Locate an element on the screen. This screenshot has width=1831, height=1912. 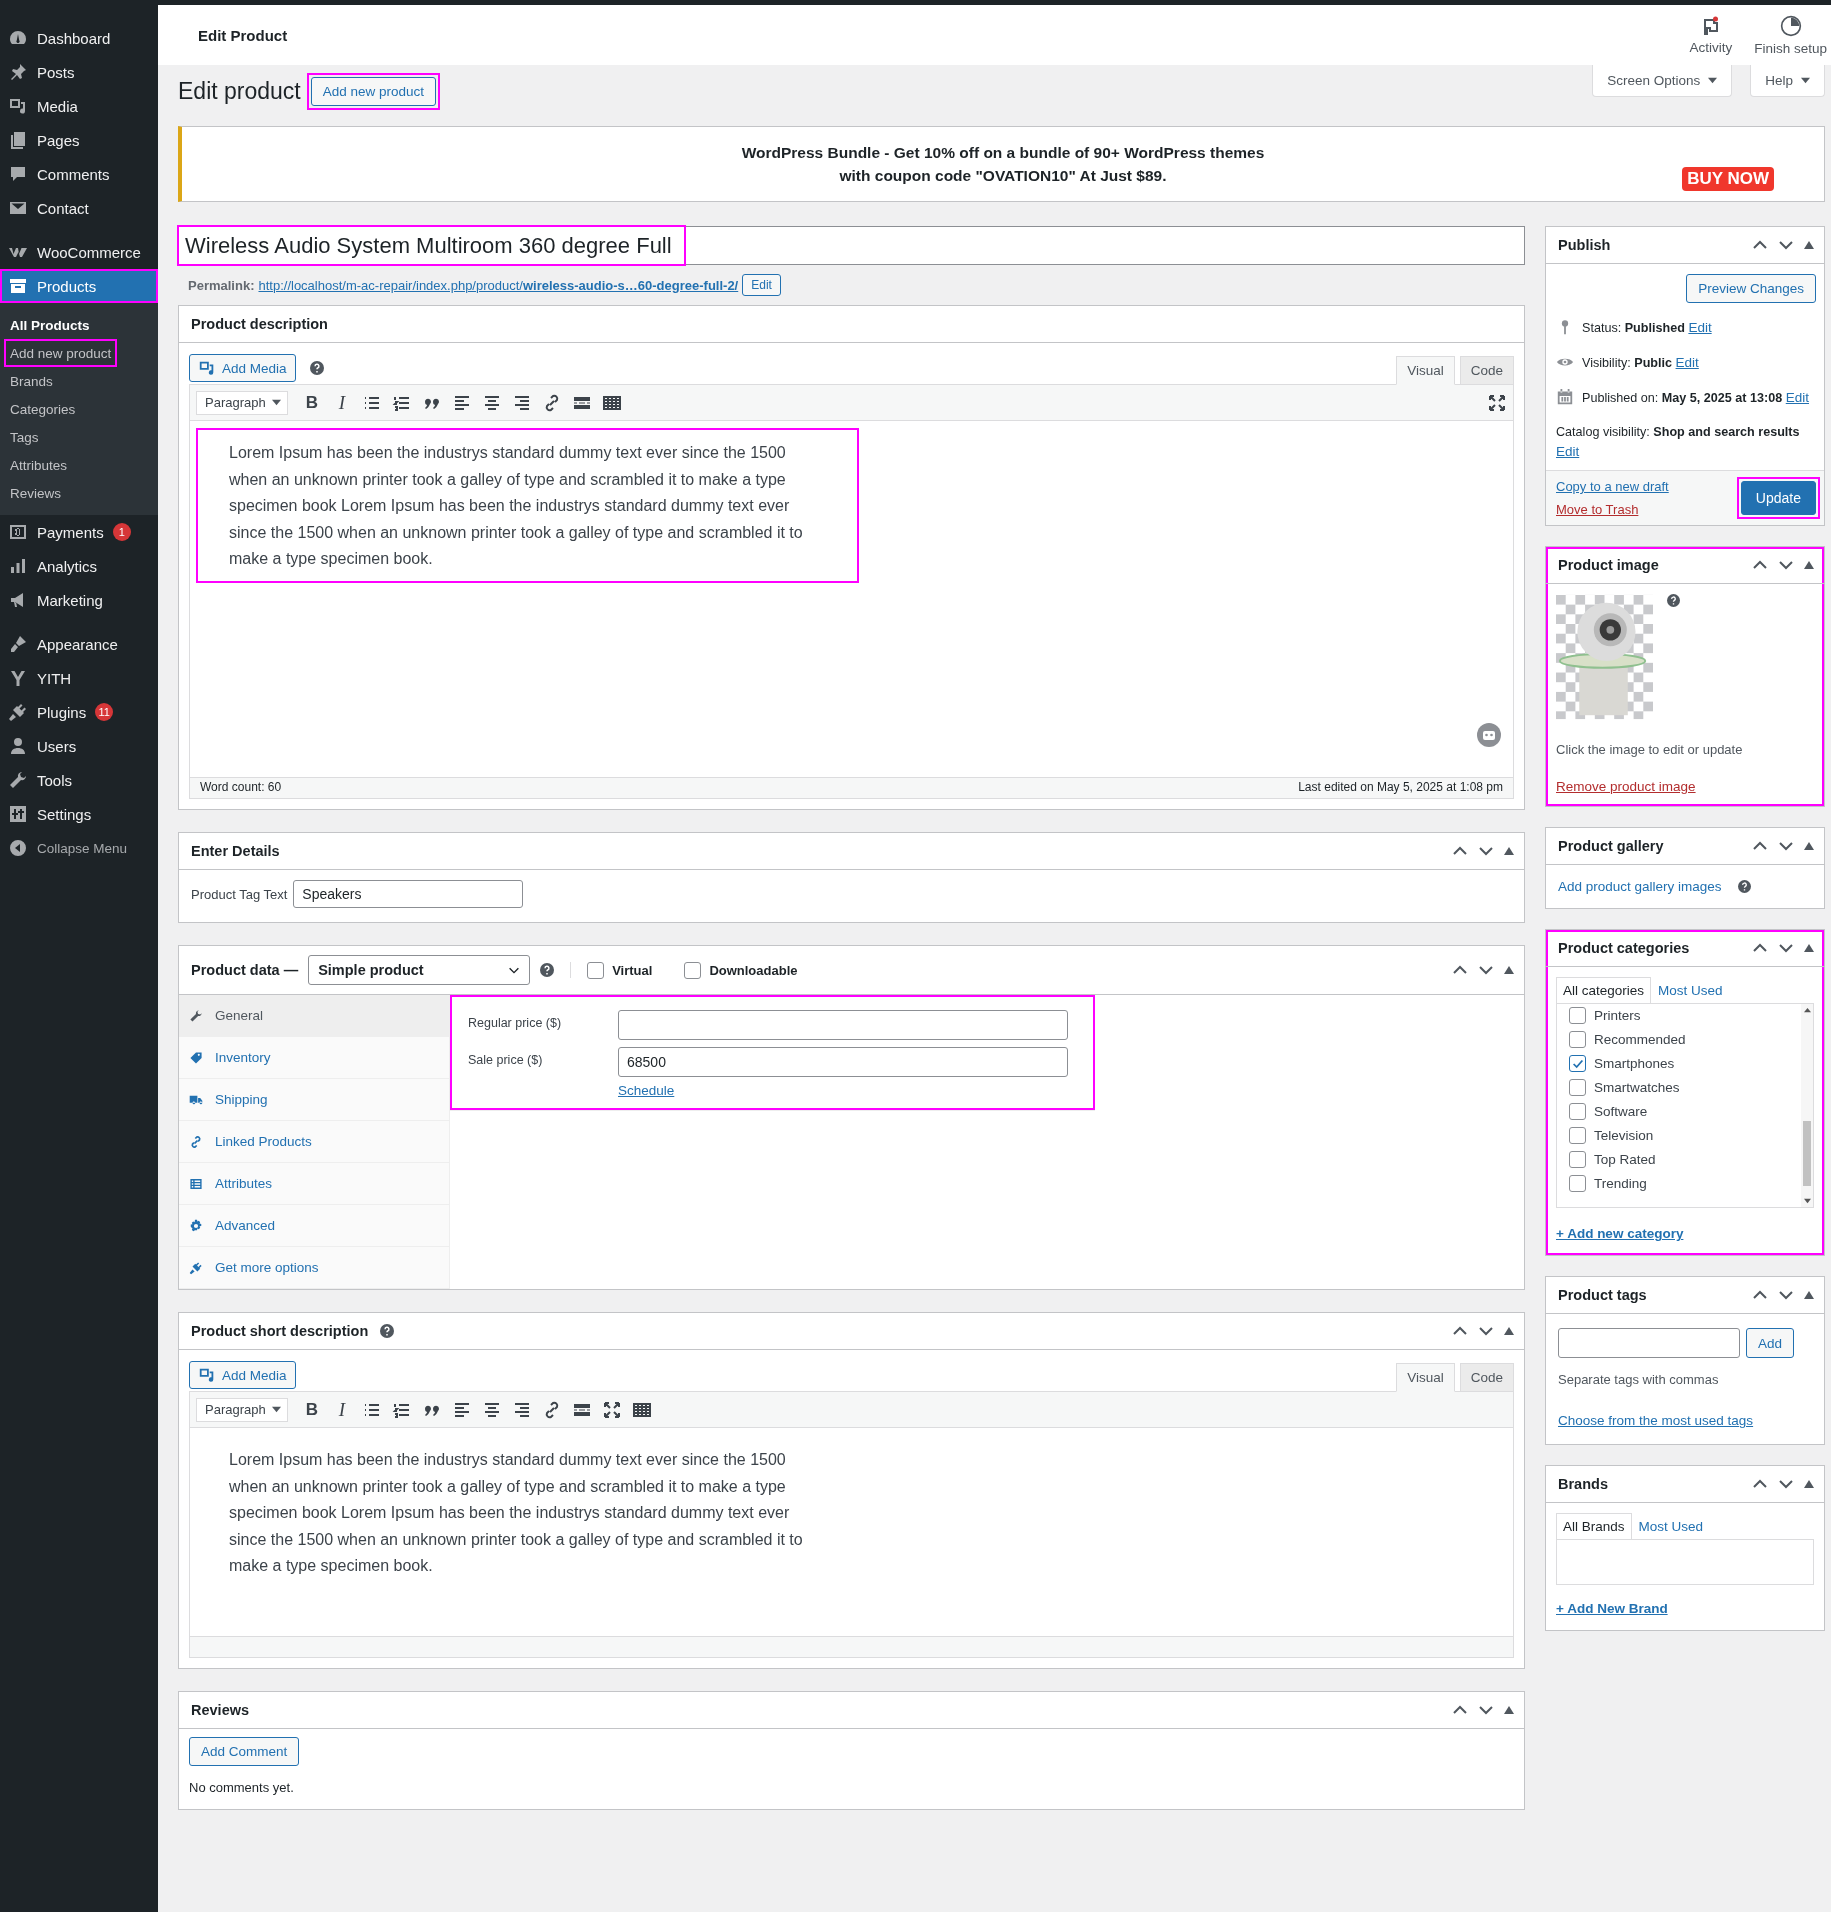
menu-item: Posts is located at coordinates (79, 72).